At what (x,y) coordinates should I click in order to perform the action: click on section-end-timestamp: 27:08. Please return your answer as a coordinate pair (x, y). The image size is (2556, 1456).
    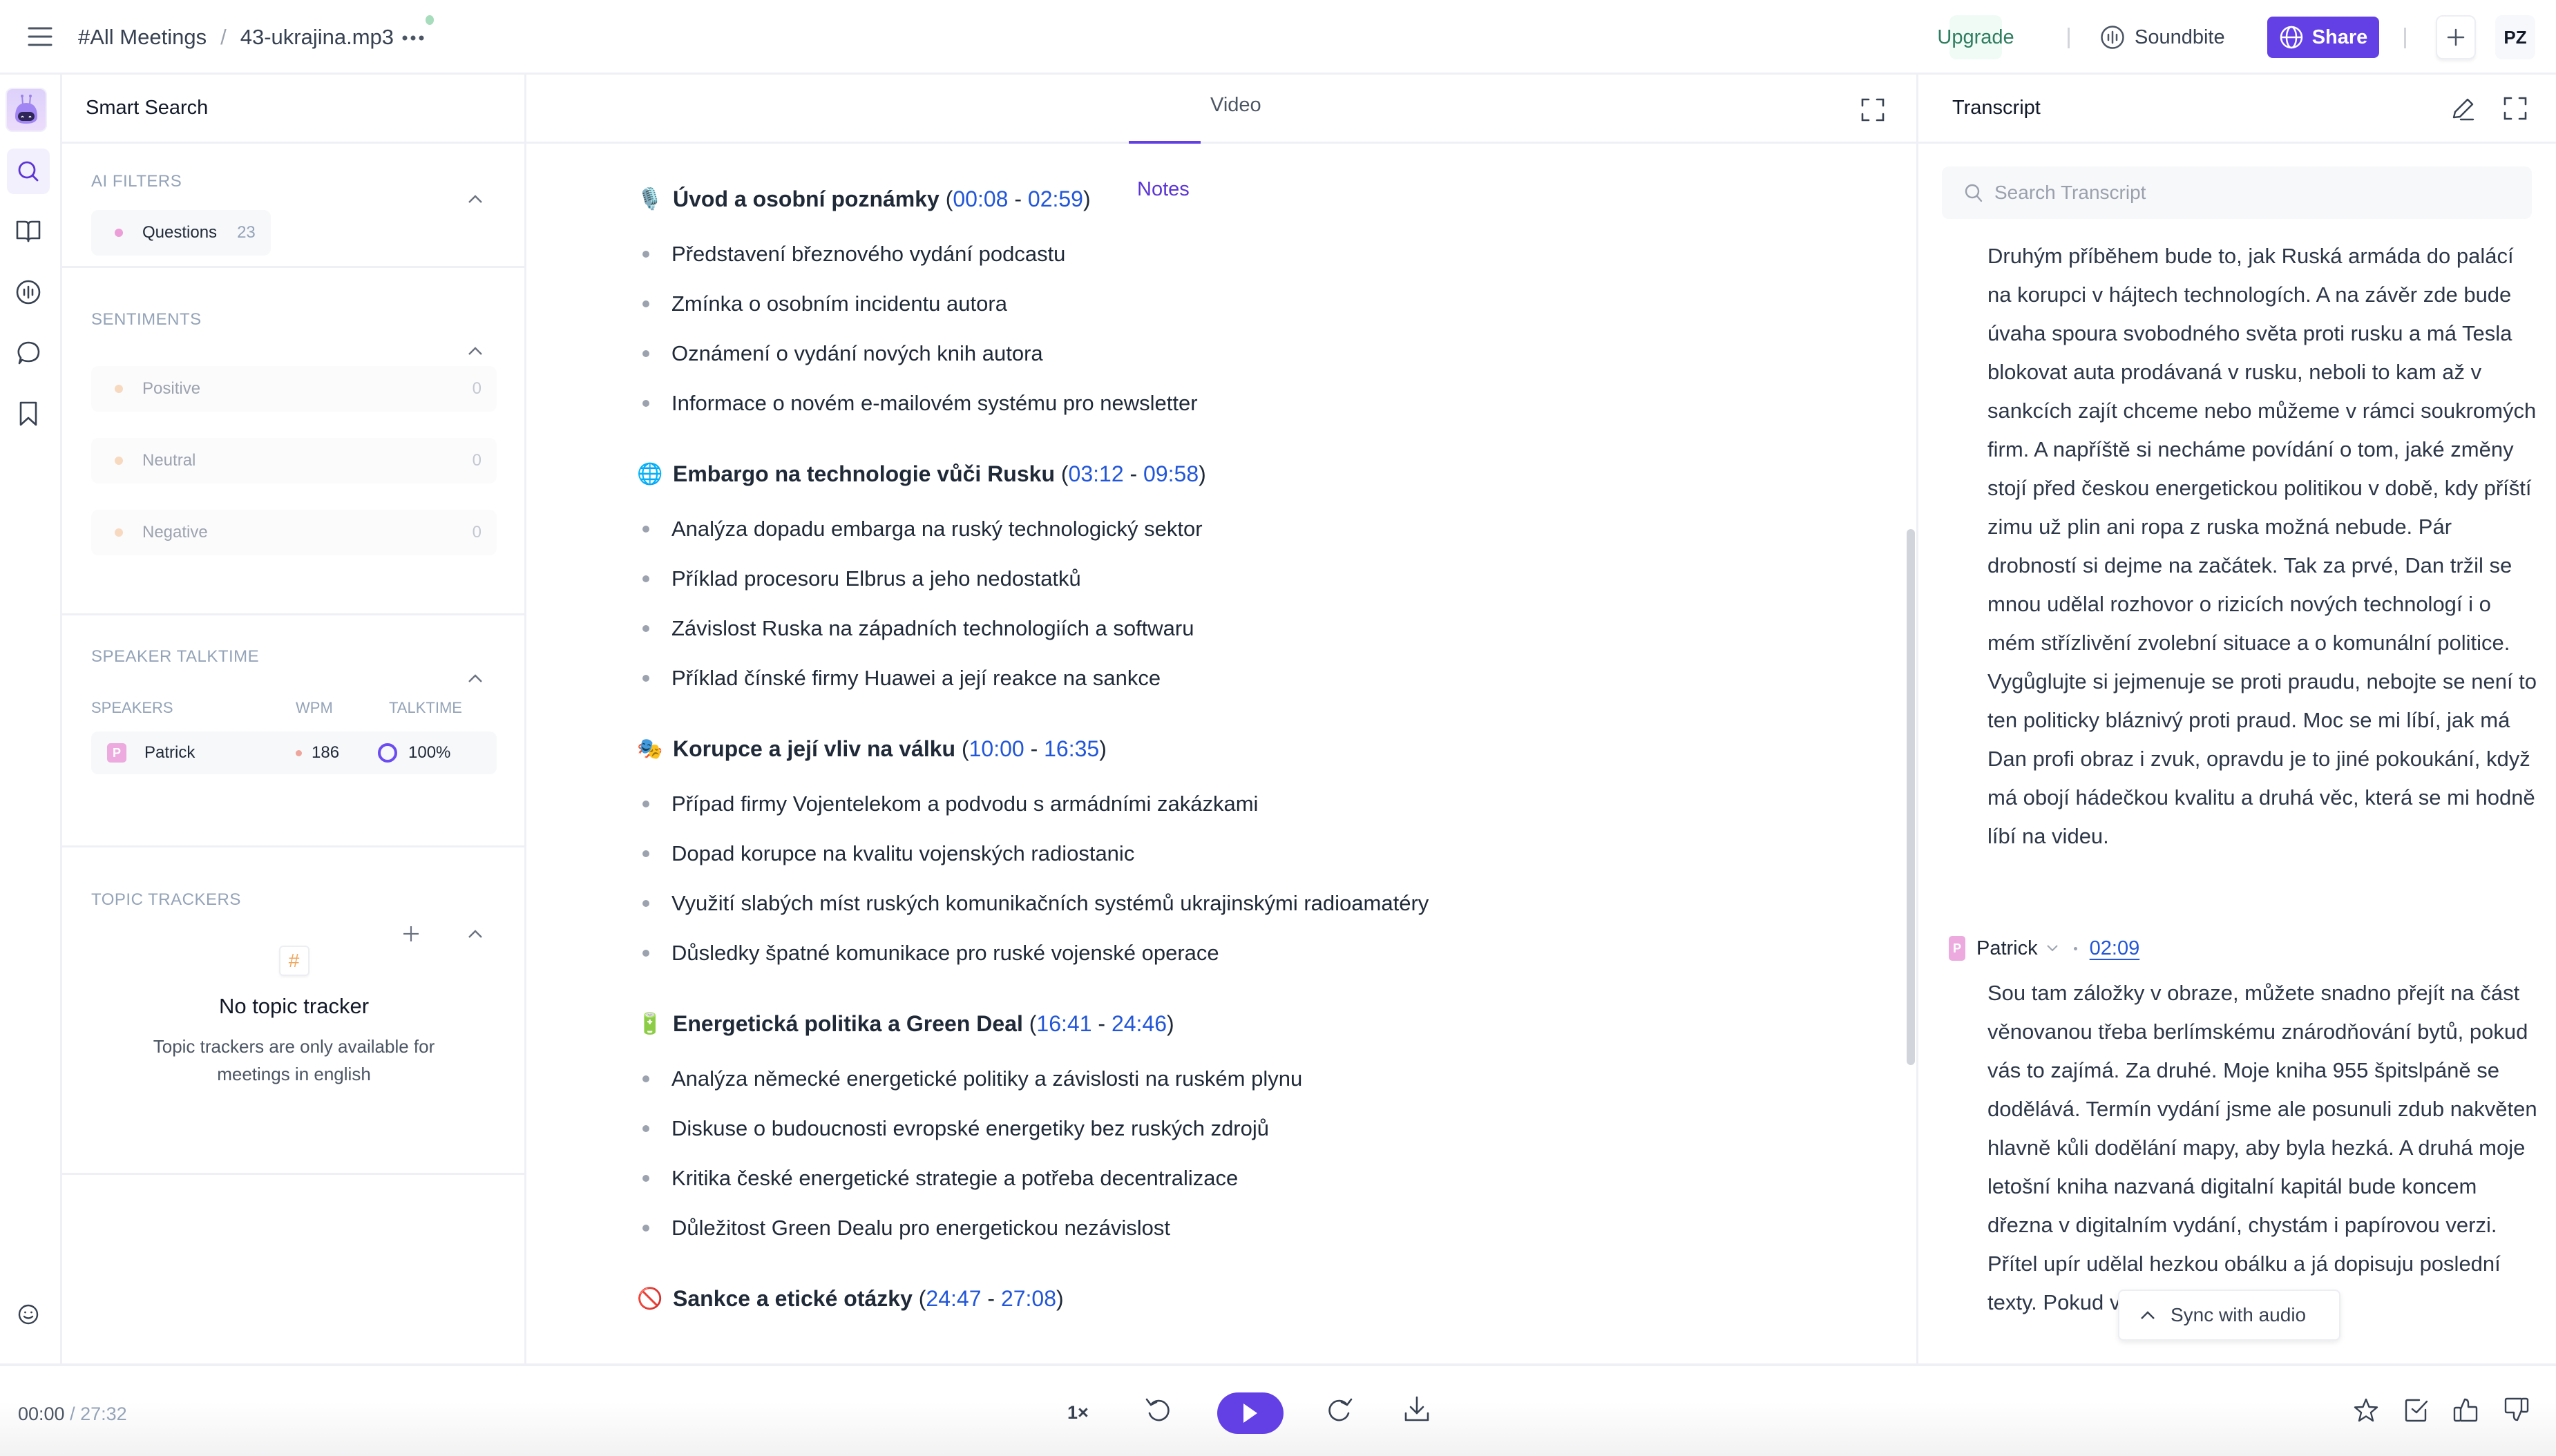
    Looking at the image, I should click on (1029, 1299).